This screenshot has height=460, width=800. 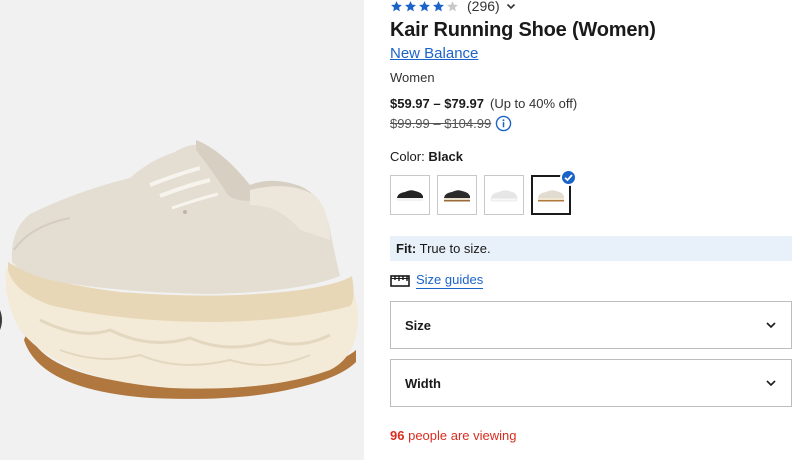 I want to click on checkmark-icon, so click(x=568, y=177).